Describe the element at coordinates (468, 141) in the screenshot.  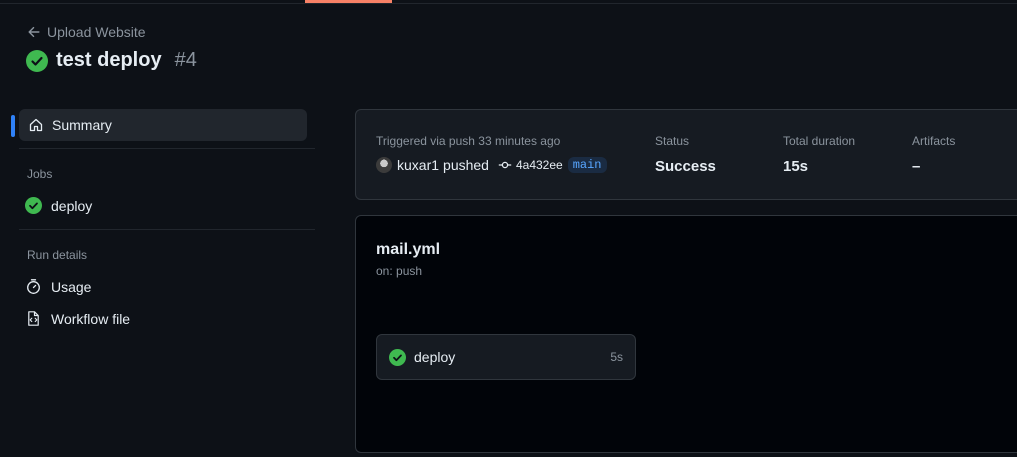
I see `triggered-text: Triggered via push 33 minutes ago` at that location.